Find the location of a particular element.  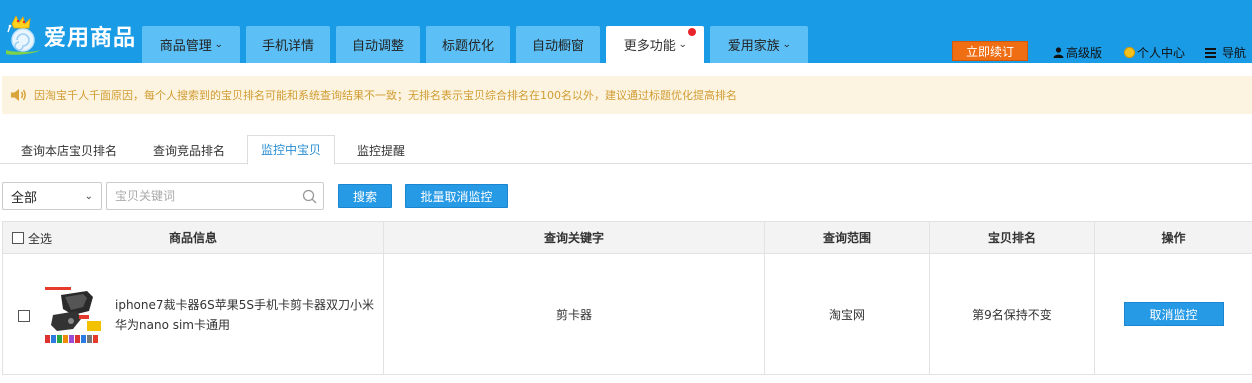

nav-tab-label: 商品管理 is located at coordinates (185, 46).